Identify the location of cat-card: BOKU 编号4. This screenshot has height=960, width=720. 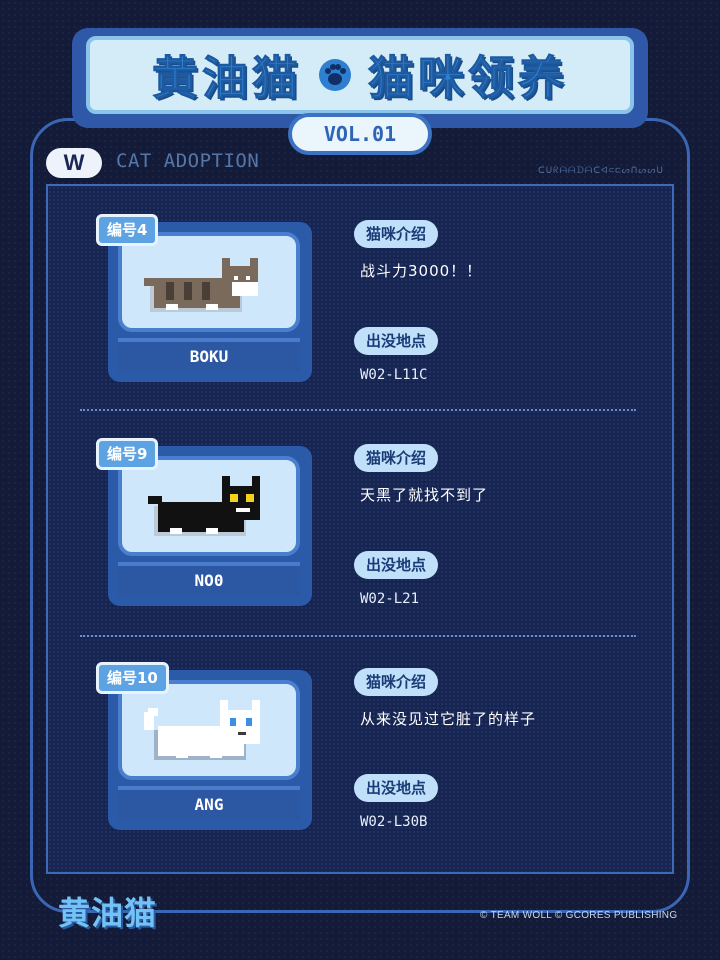
(206, 298).